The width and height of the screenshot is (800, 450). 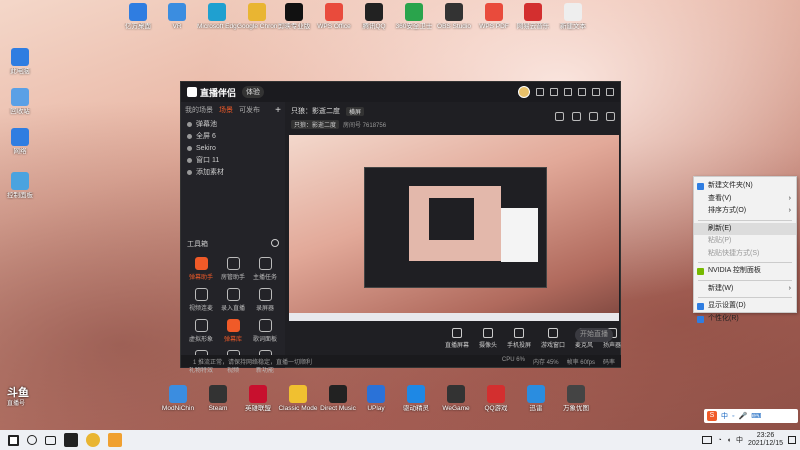 I want to click on more-icon, so click(x=610, y=116).